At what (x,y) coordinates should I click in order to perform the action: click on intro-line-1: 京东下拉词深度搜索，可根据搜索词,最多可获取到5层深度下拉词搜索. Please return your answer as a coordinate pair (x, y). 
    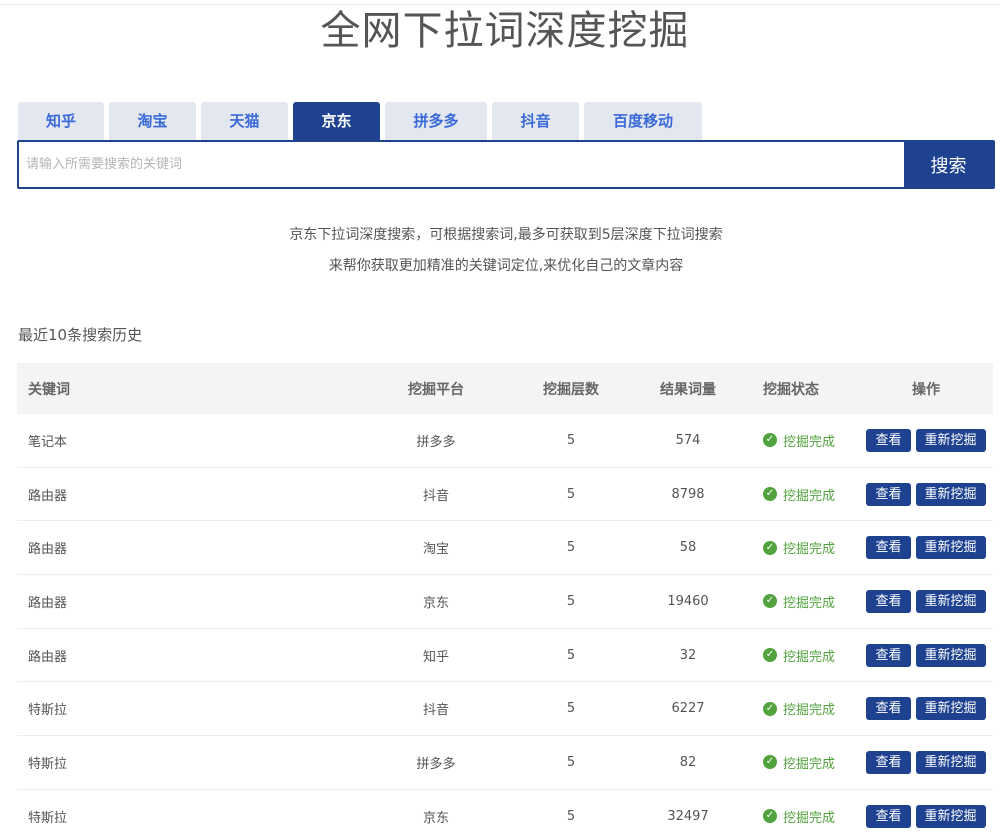
    Looking at the image, I should click on (506, 235).